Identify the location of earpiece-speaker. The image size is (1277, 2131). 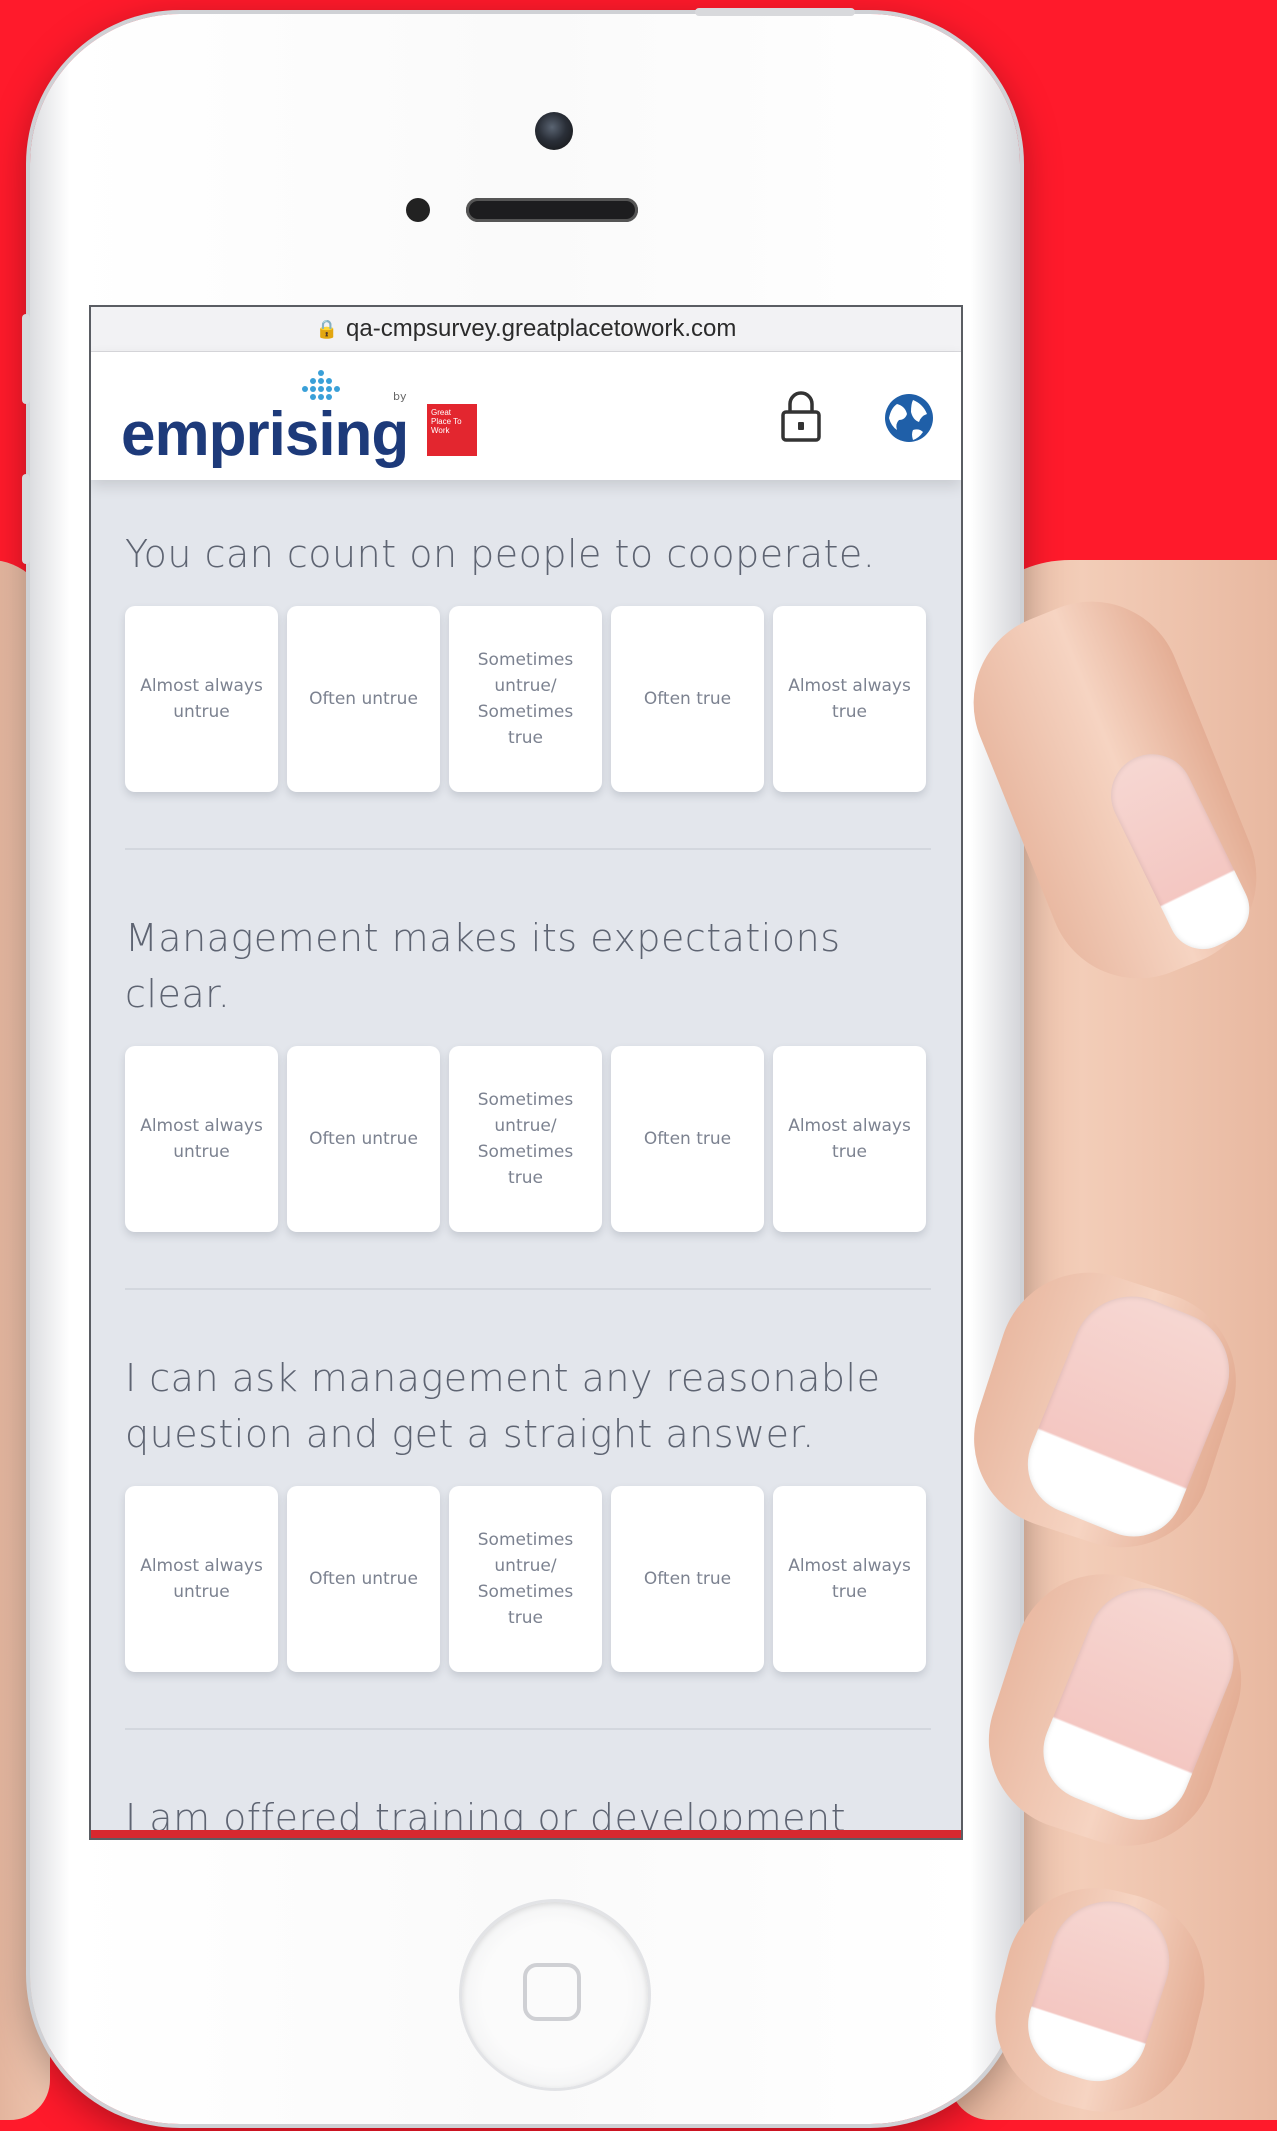
(552, 210).